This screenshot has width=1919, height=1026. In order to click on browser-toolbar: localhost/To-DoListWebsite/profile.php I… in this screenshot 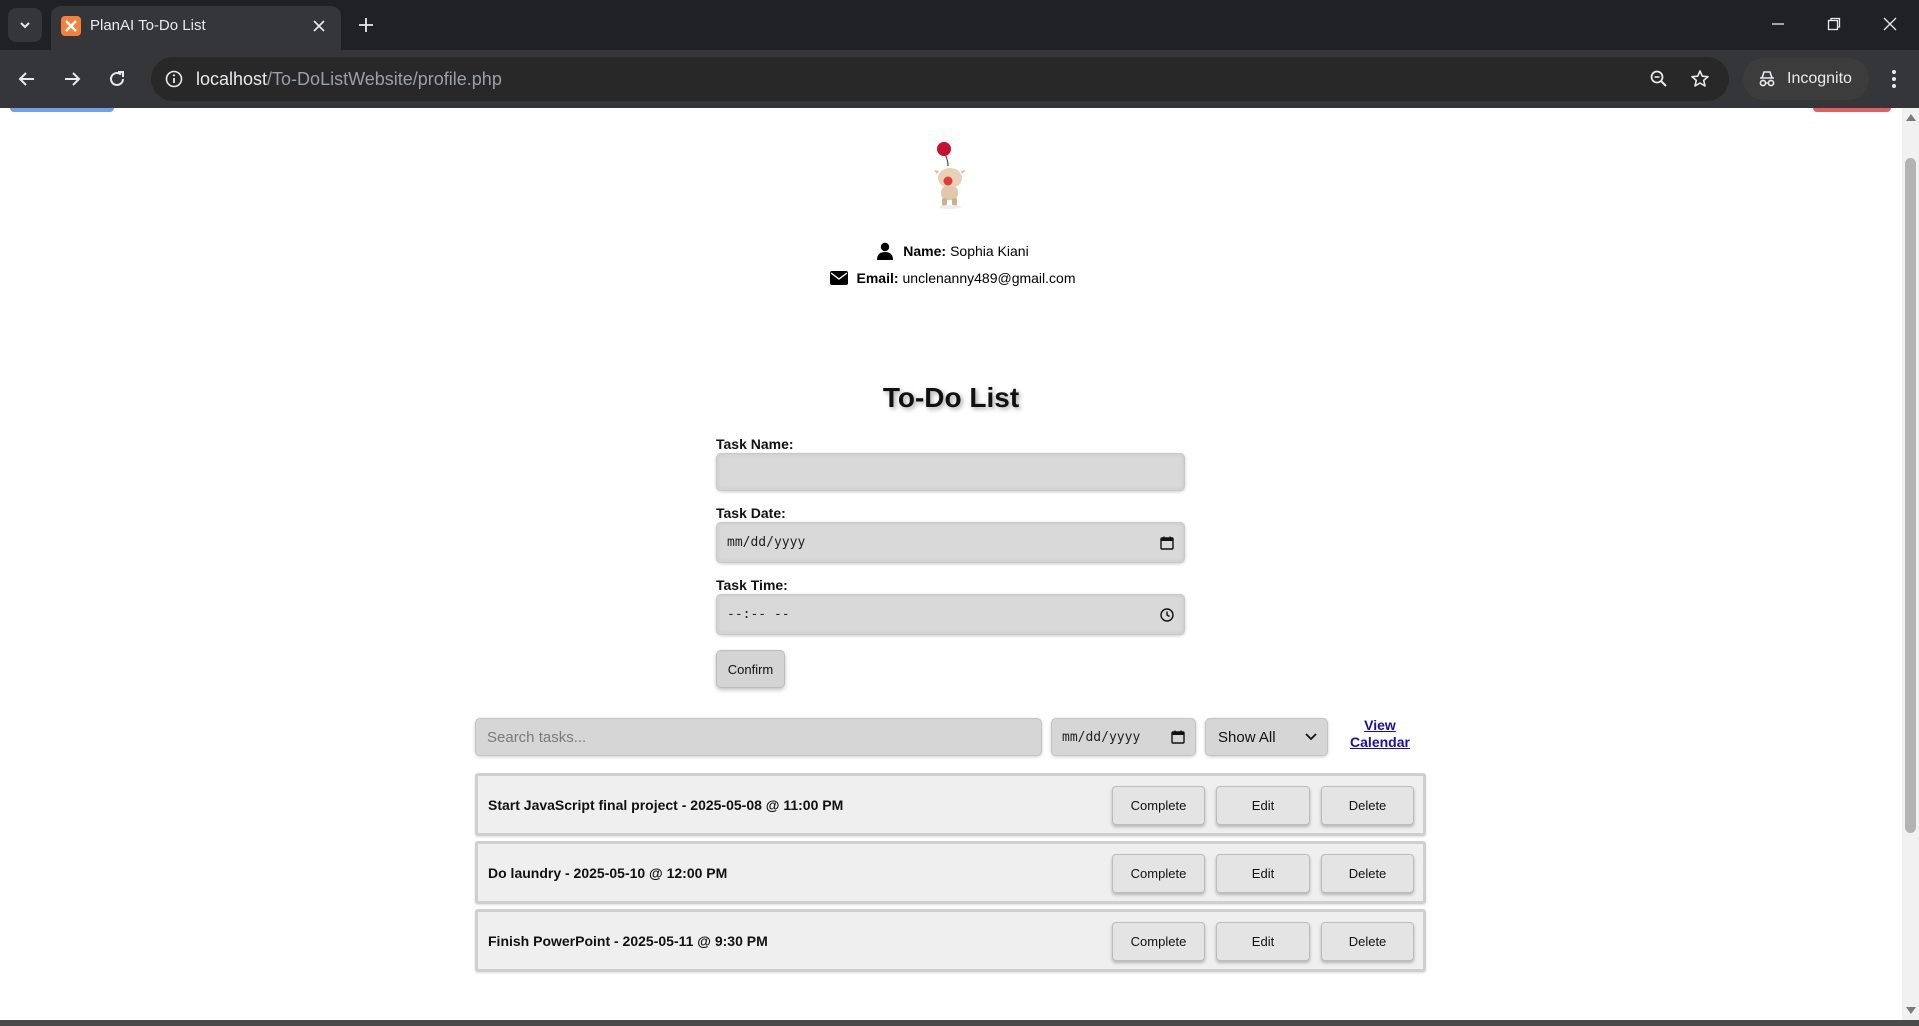, I will do `click(959, 79)`.